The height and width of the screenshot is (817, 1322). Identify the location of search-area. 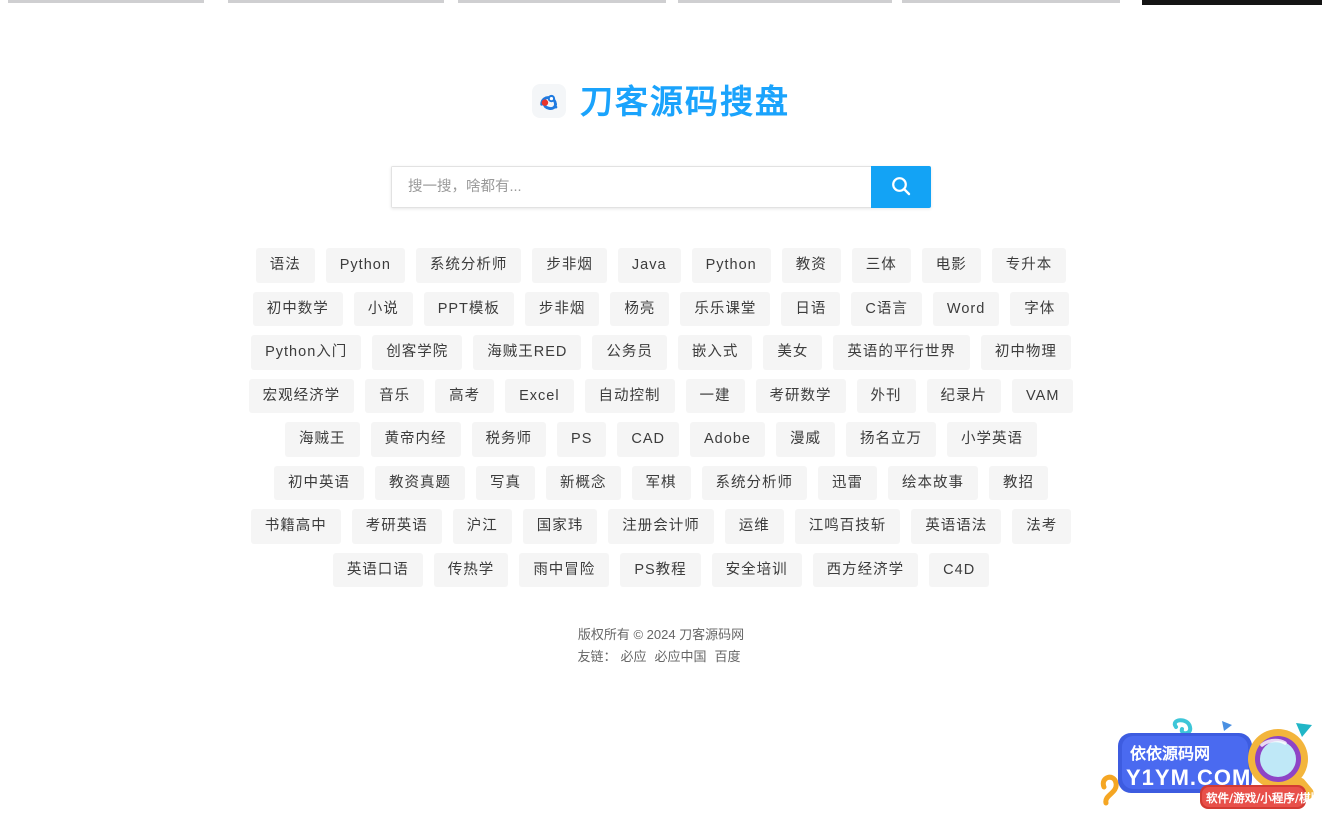
(661, 187).